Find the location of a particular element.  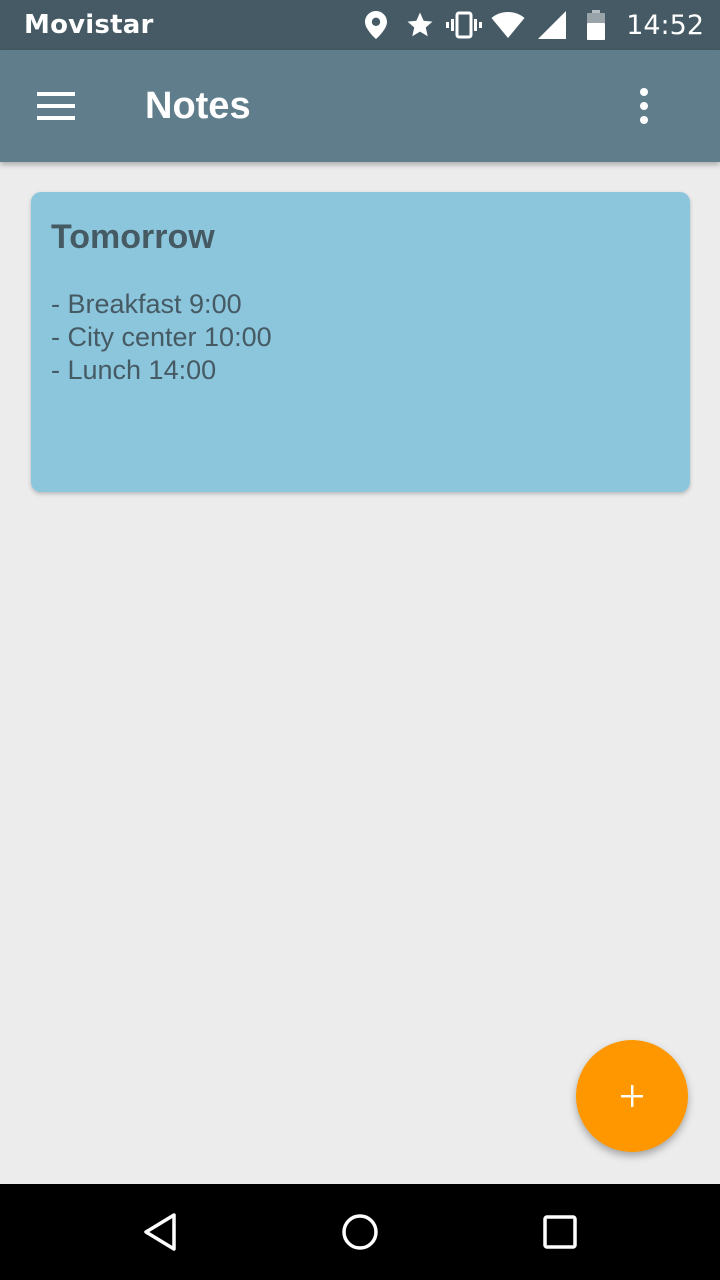

add-note-button is located at coordinates (632, 1096).